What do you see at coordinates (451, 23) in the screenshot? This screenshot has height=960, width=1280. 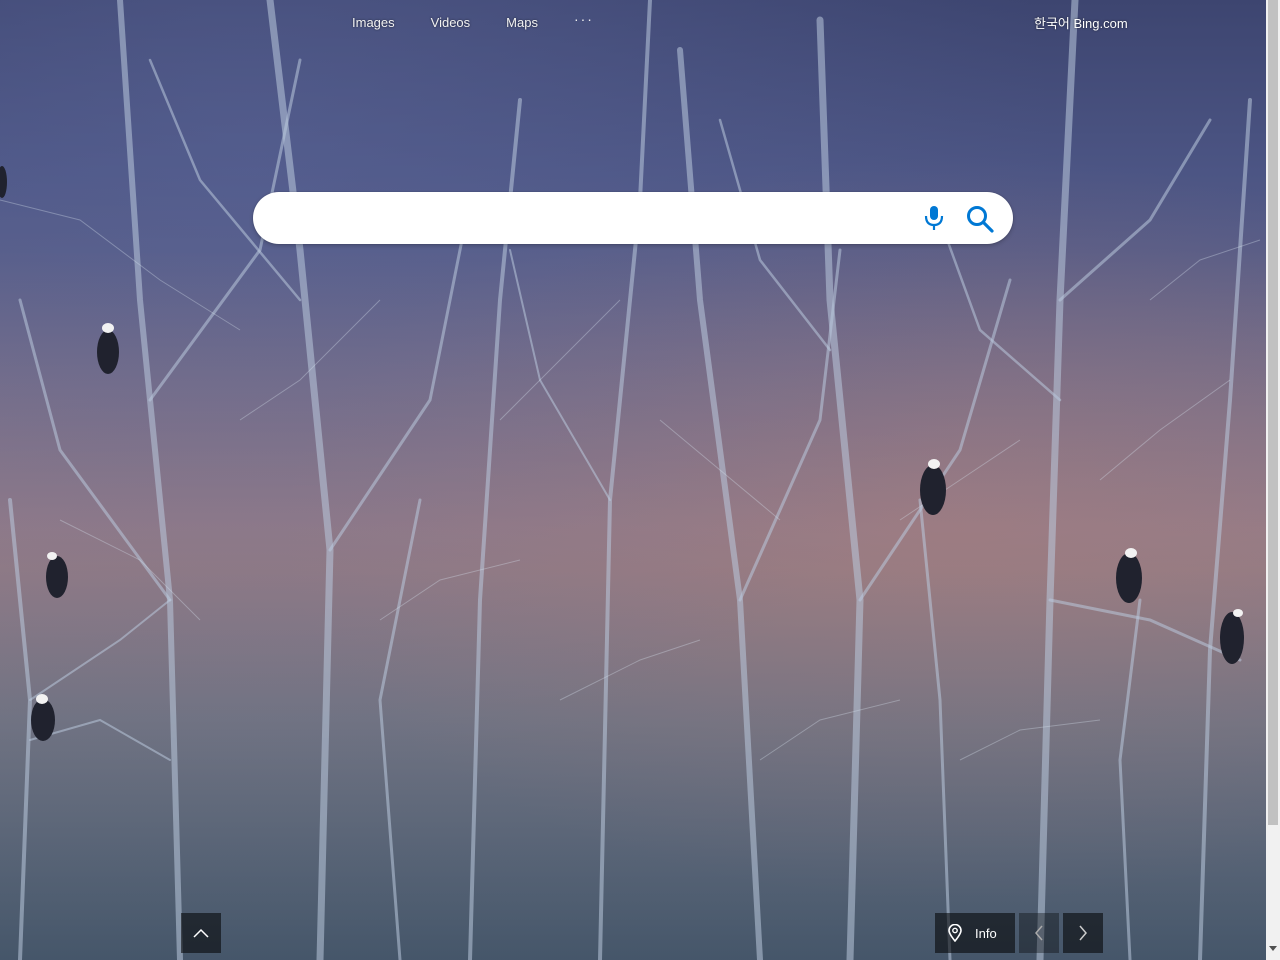 I see `nav-videos-link: Videos` at bounding box center [451, 23].